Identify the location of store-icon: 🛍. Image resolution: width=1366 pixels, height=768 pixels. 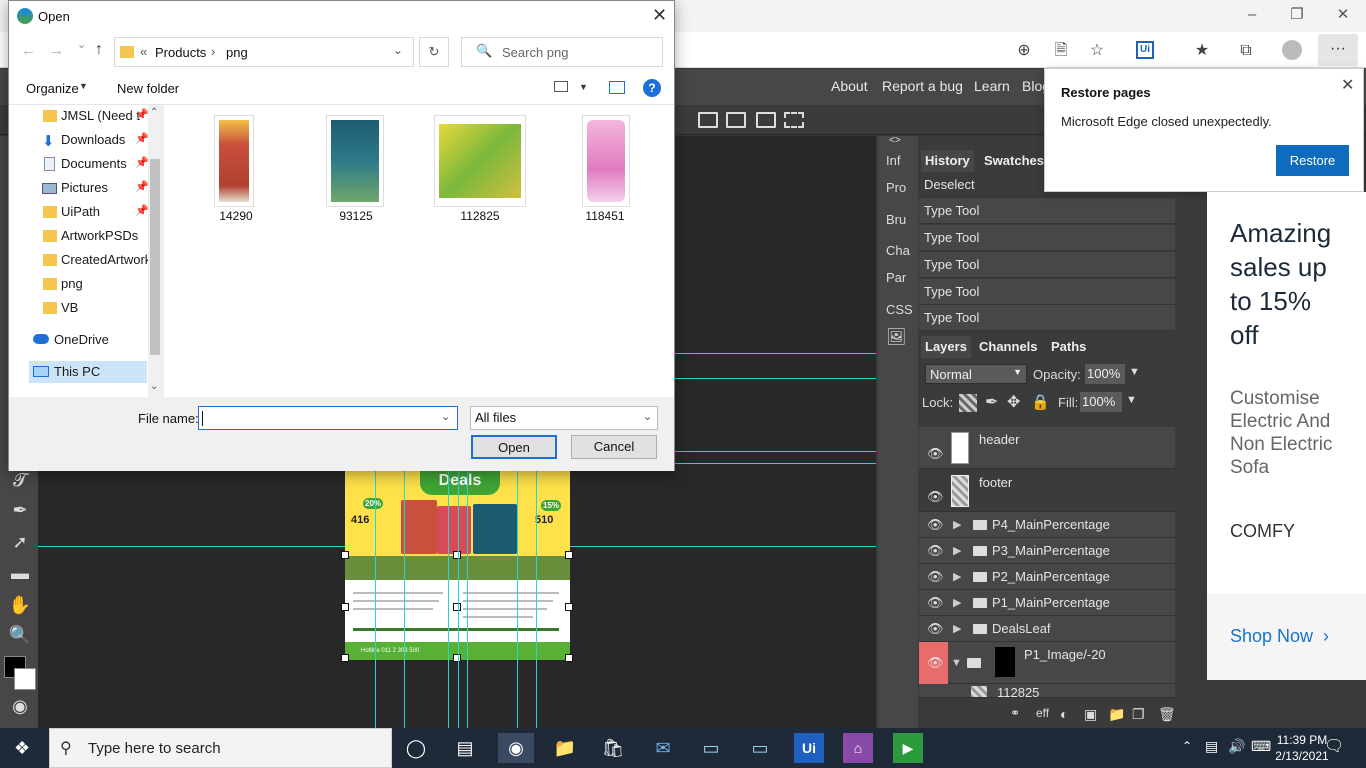
(613, 748).